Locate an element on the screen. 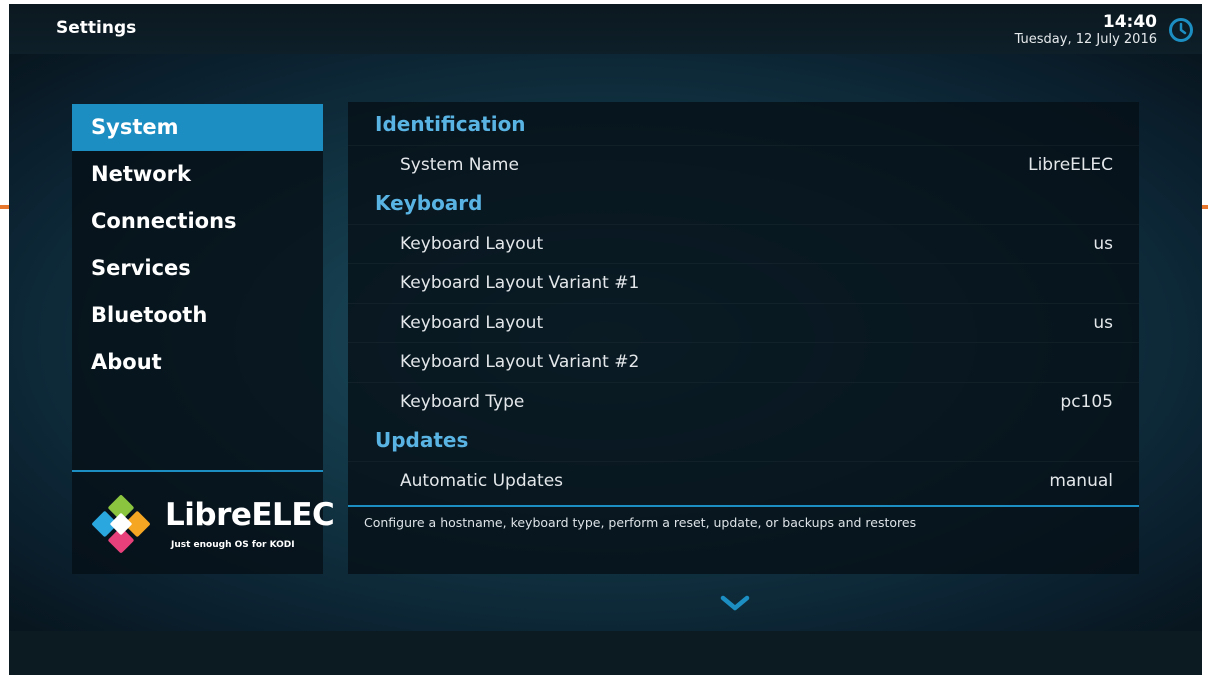  setting-row-keyboard-type: Keyboard Type pc105 is located at coordinates (743, 401).